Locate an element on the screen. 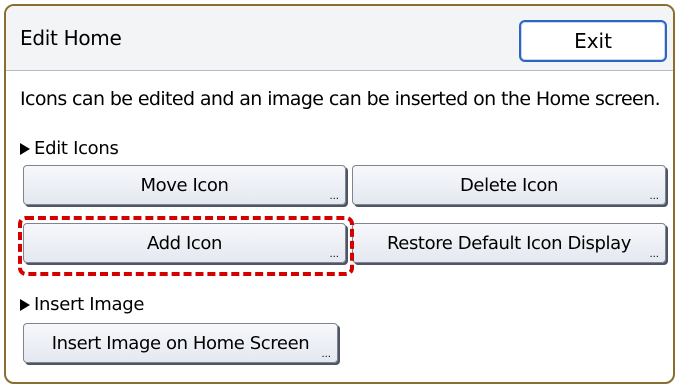  add-icon-button-label: Add Icon is located at coordinates (184, 243).